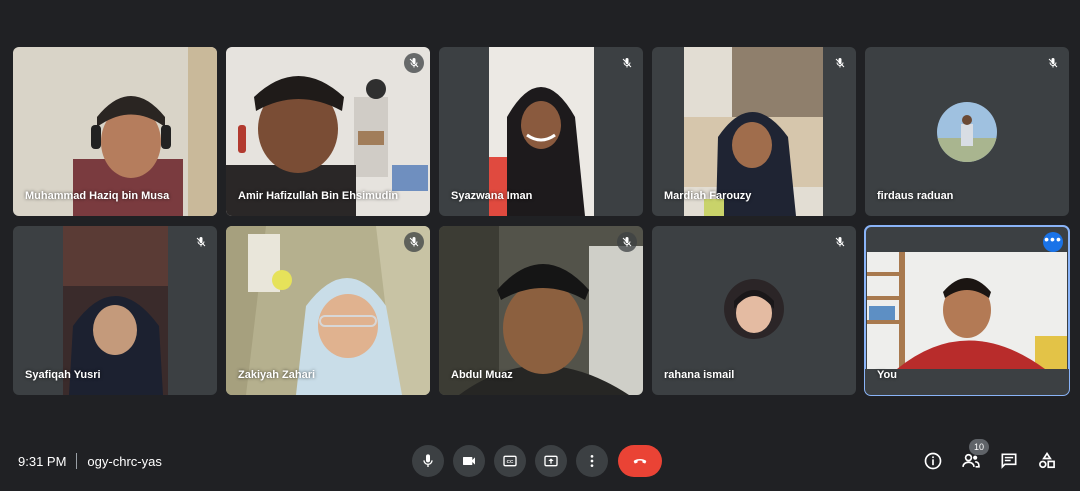  Describe the element at coordinates (63, 375) in the screenshot. I see `participant-name: Syafiqah Yusri` at that location.